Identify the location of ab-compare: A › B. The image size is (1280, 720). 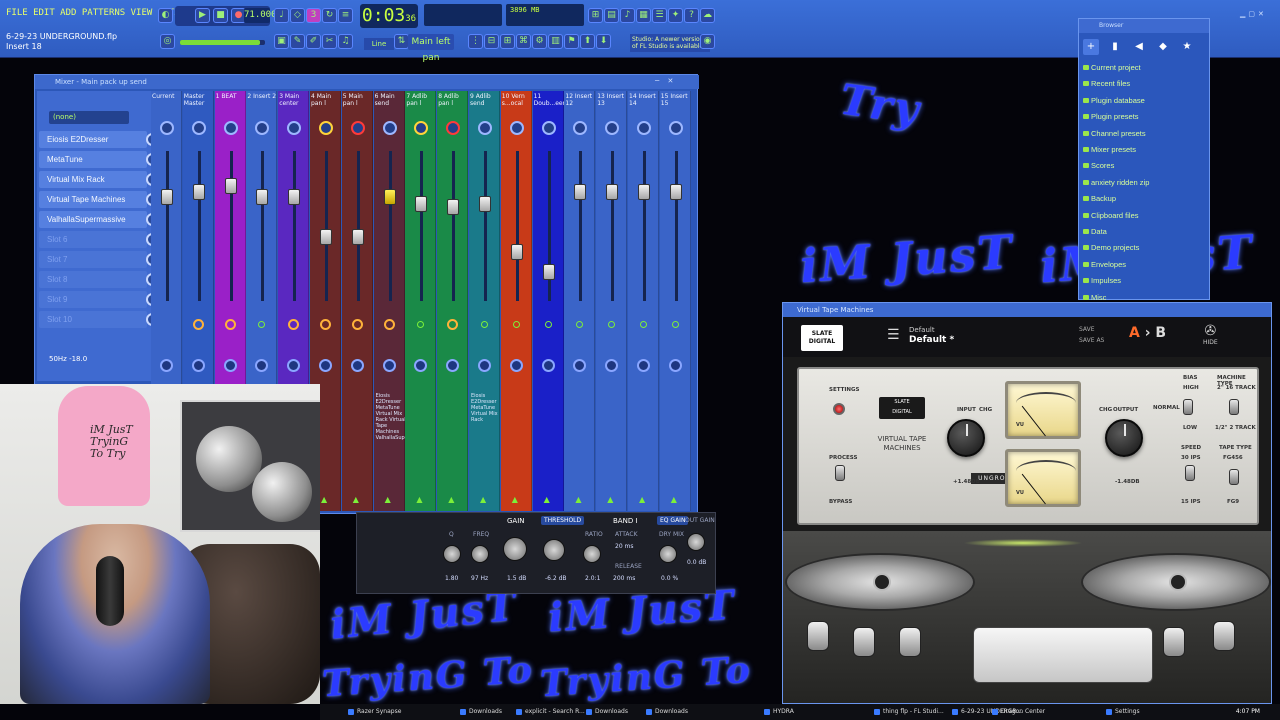
(1147, 333).